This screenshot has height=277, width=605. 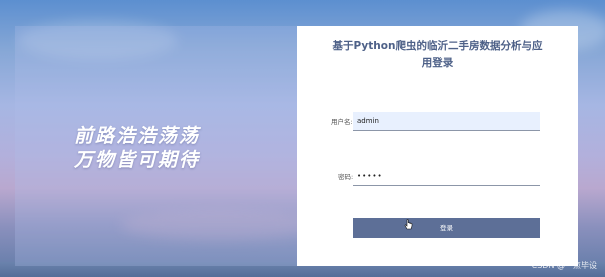 What do you see at coordinates (137, 160) in the screenshot?
I see `slogan-line-2: 万物皆可期待` at bounding box center [137, 160].